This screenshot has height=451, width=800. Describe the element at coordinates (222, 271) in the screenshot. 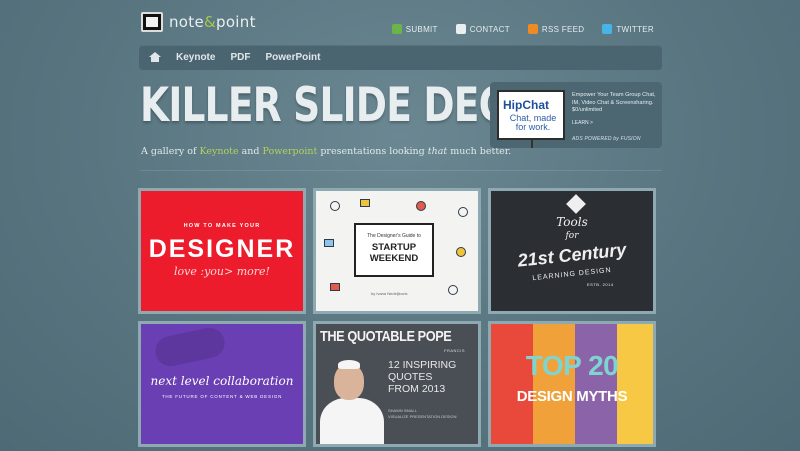

I see `card-tagline: love :you> more!` at that location.